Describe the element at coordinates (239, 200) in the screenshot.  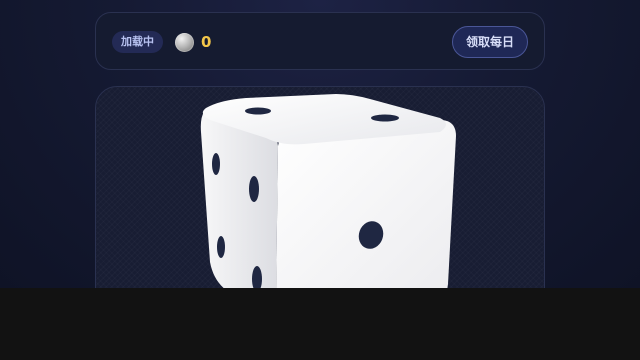
I see `die-left-face` at that location.